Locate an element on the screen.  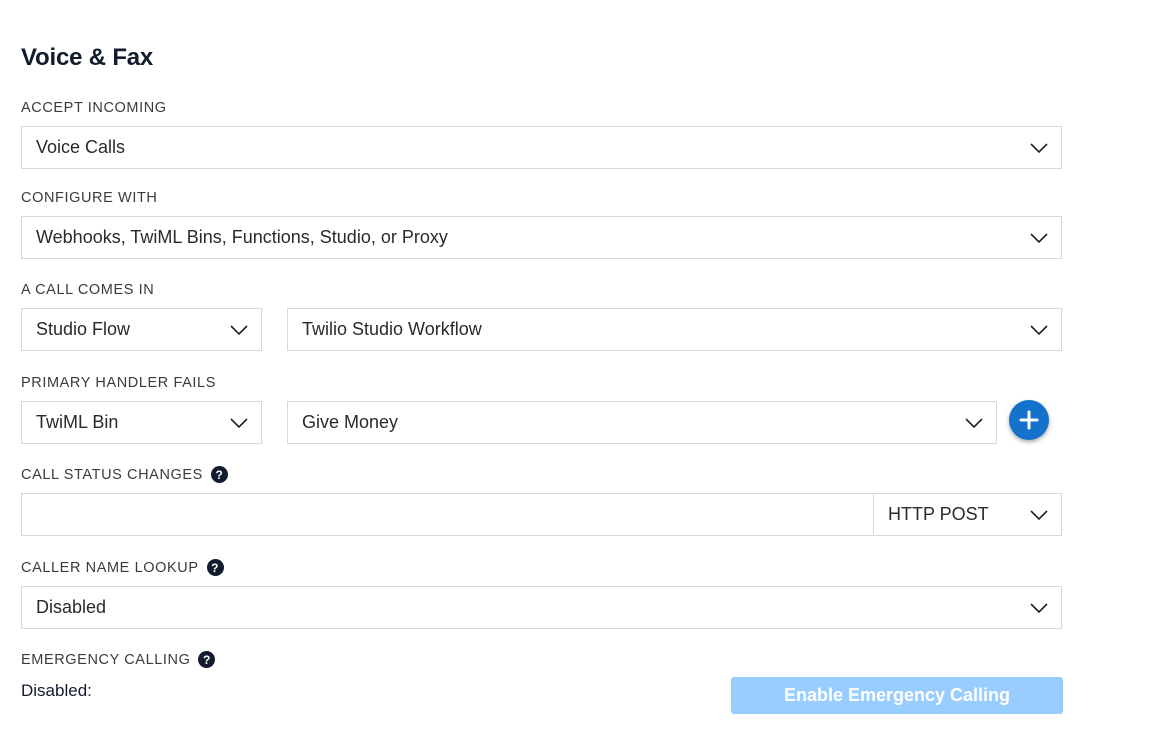
primary-handler-type-value: TwiML Bin is located at coordinates (77, 422).